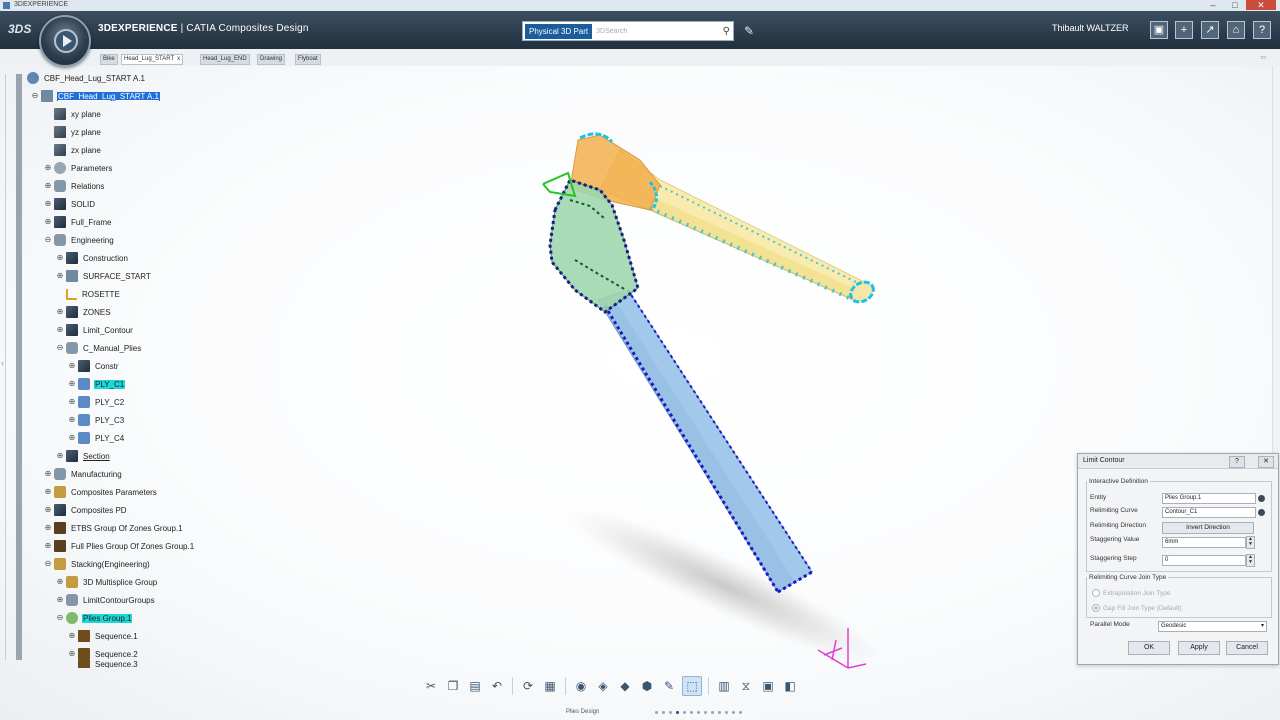  Describe the element at coordinates (790, 686) in the screenshot. I see `flatten-icon: ◧` at that location.